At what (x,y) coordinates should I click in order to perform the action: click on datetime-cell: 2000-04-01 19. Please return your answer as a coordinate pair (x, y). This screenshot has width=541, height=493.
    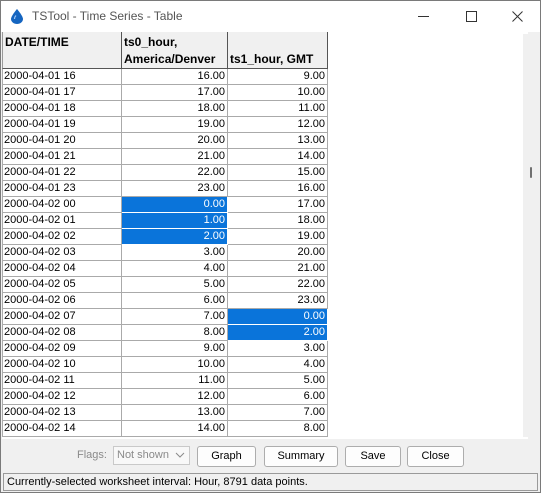
    Looking at the image, I should click on (62, 125).